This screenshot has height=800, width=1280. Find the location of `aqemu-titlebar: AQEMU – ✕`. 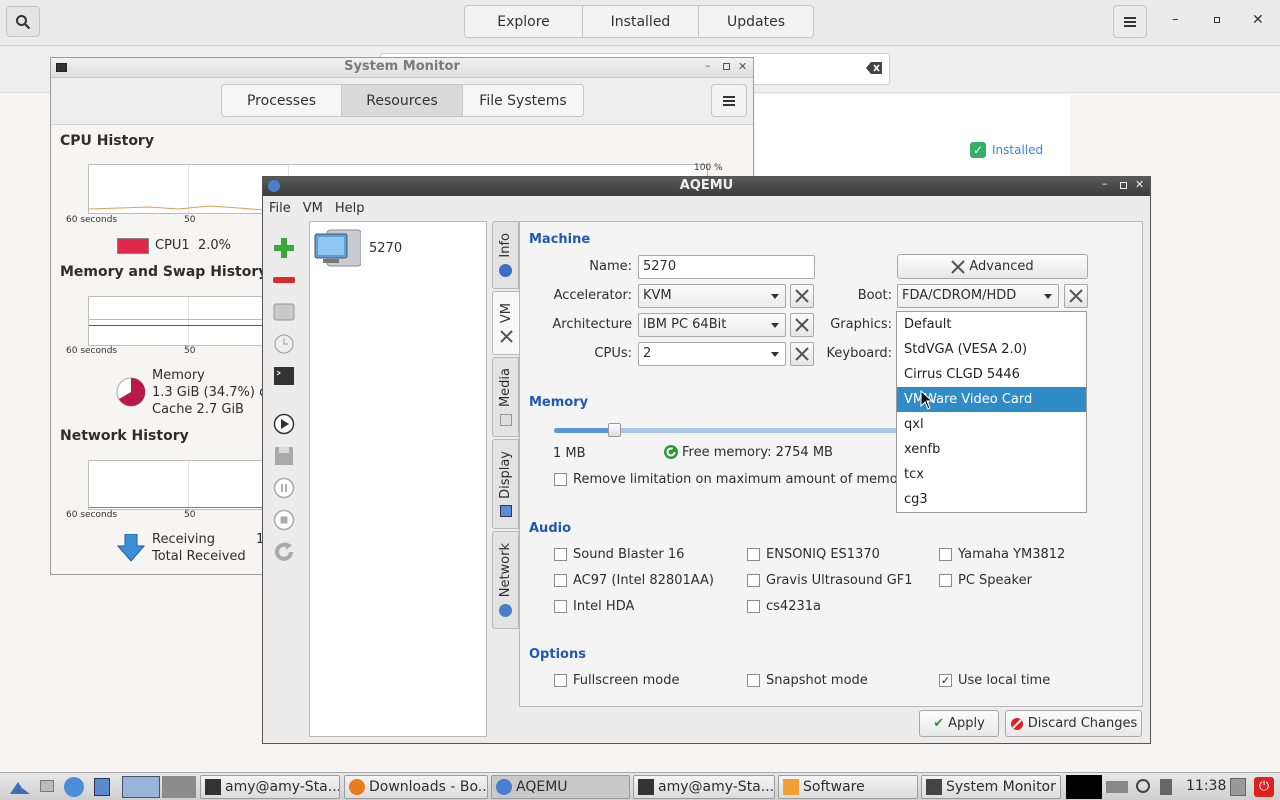

aqemu-titlebar: AQEMU – ✕ is located at coordinates (706, 186).